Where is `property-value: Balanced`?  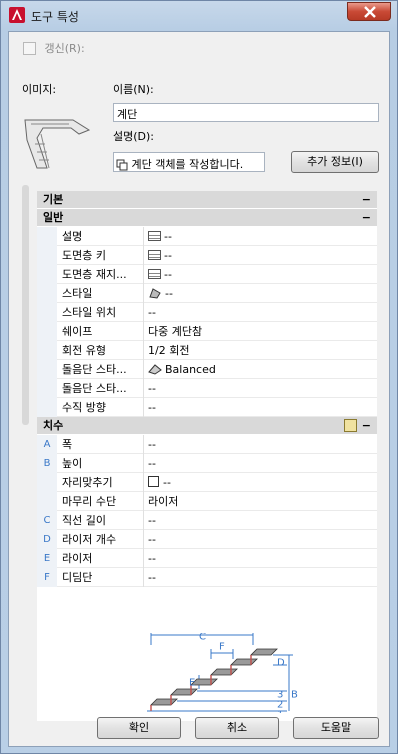 property-value: Balanced is located at coordinates (260, 369).